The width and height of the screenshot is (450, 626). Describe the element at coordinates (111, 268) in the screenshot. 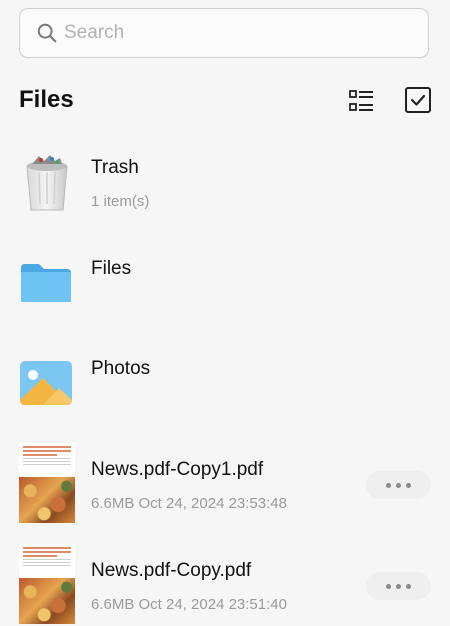

I see `item-name: Files` at that location.